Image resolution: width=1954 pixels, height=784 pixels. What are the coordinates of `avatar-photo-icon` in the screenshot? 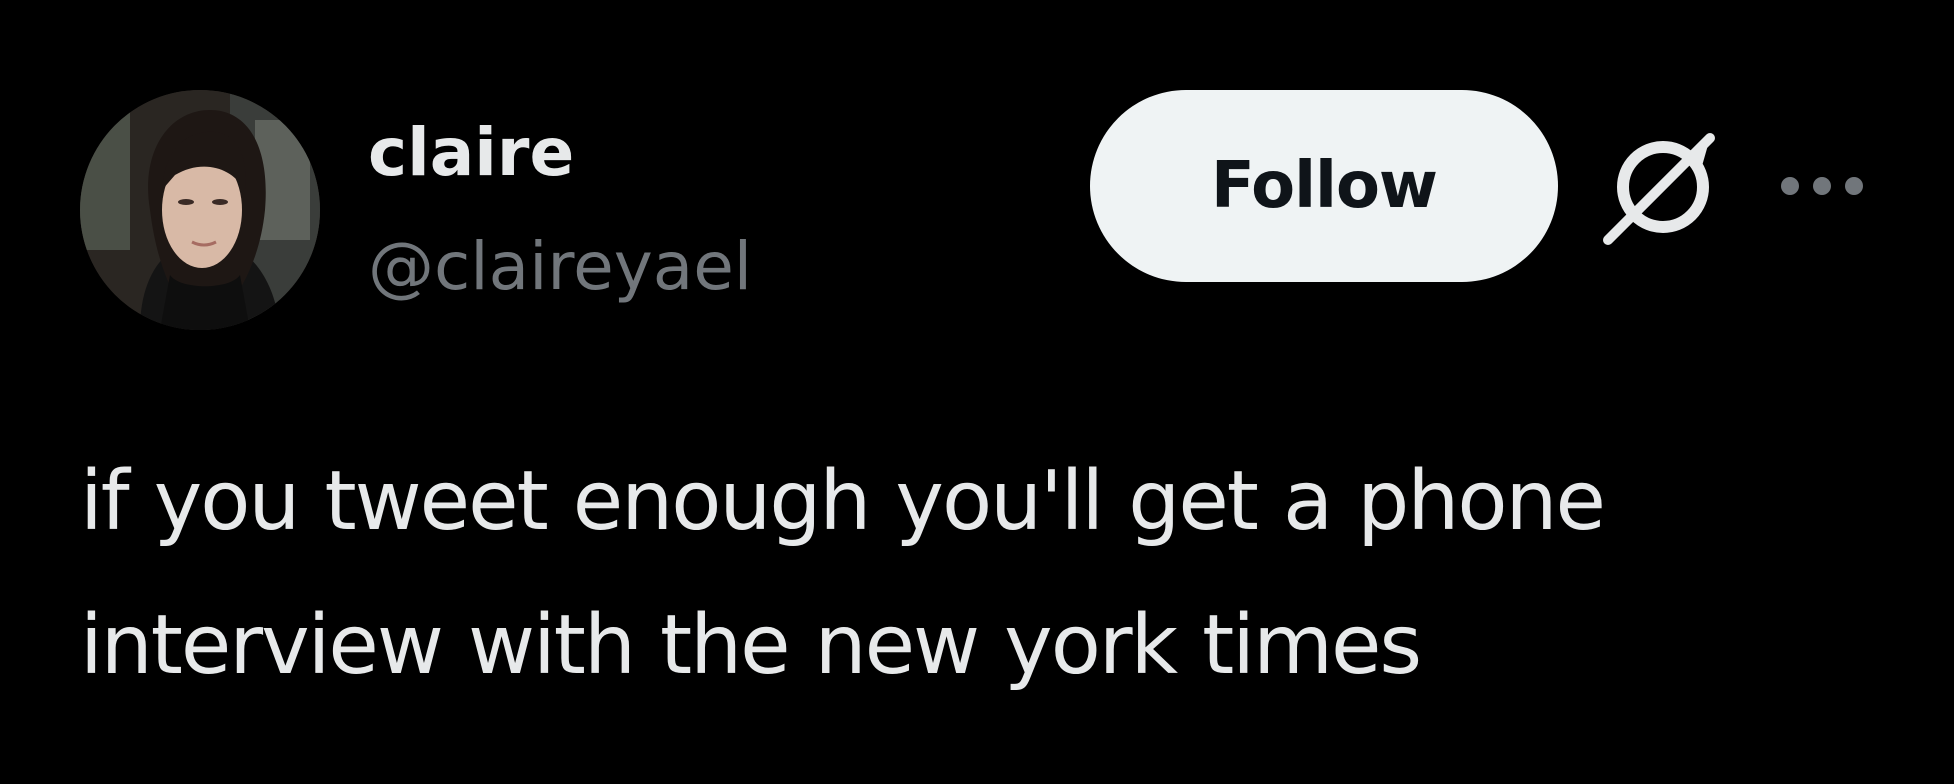 It's located at (200, 210).